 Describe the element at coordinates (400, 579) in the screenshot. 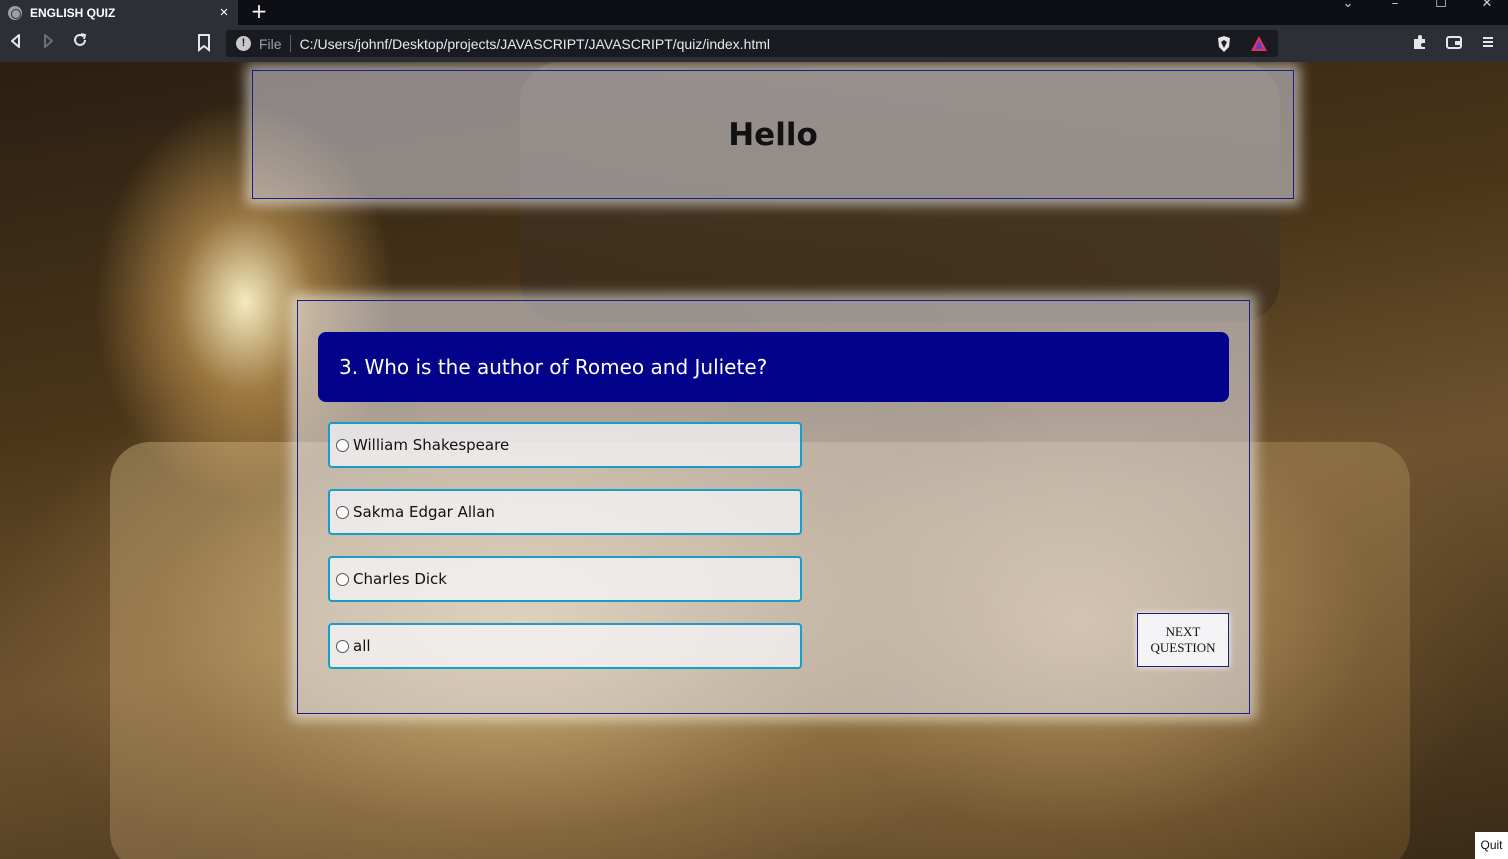

I see `answer-option-label: Charles Dick` at that location.